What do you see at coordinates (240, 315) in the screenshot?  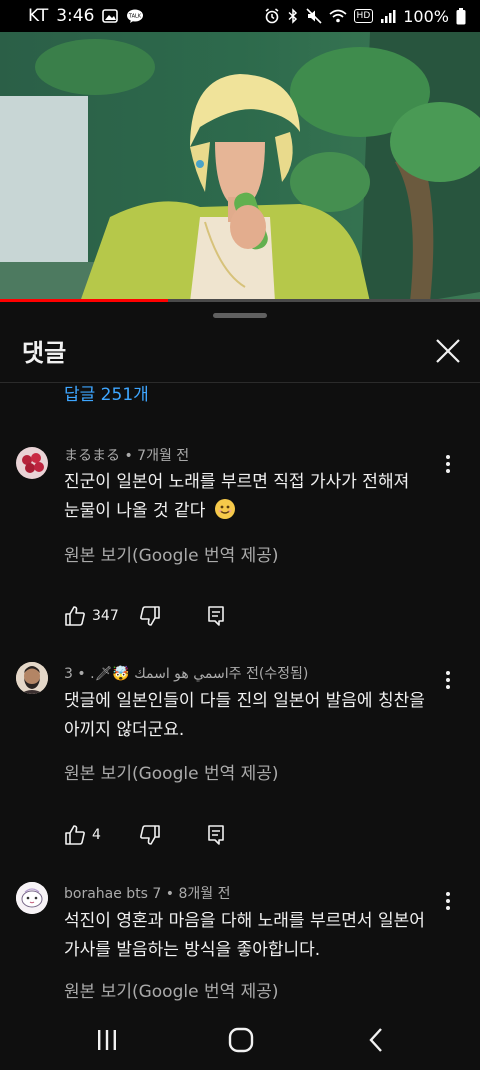 I see `drag-handle` at bounding box center [240, 315].